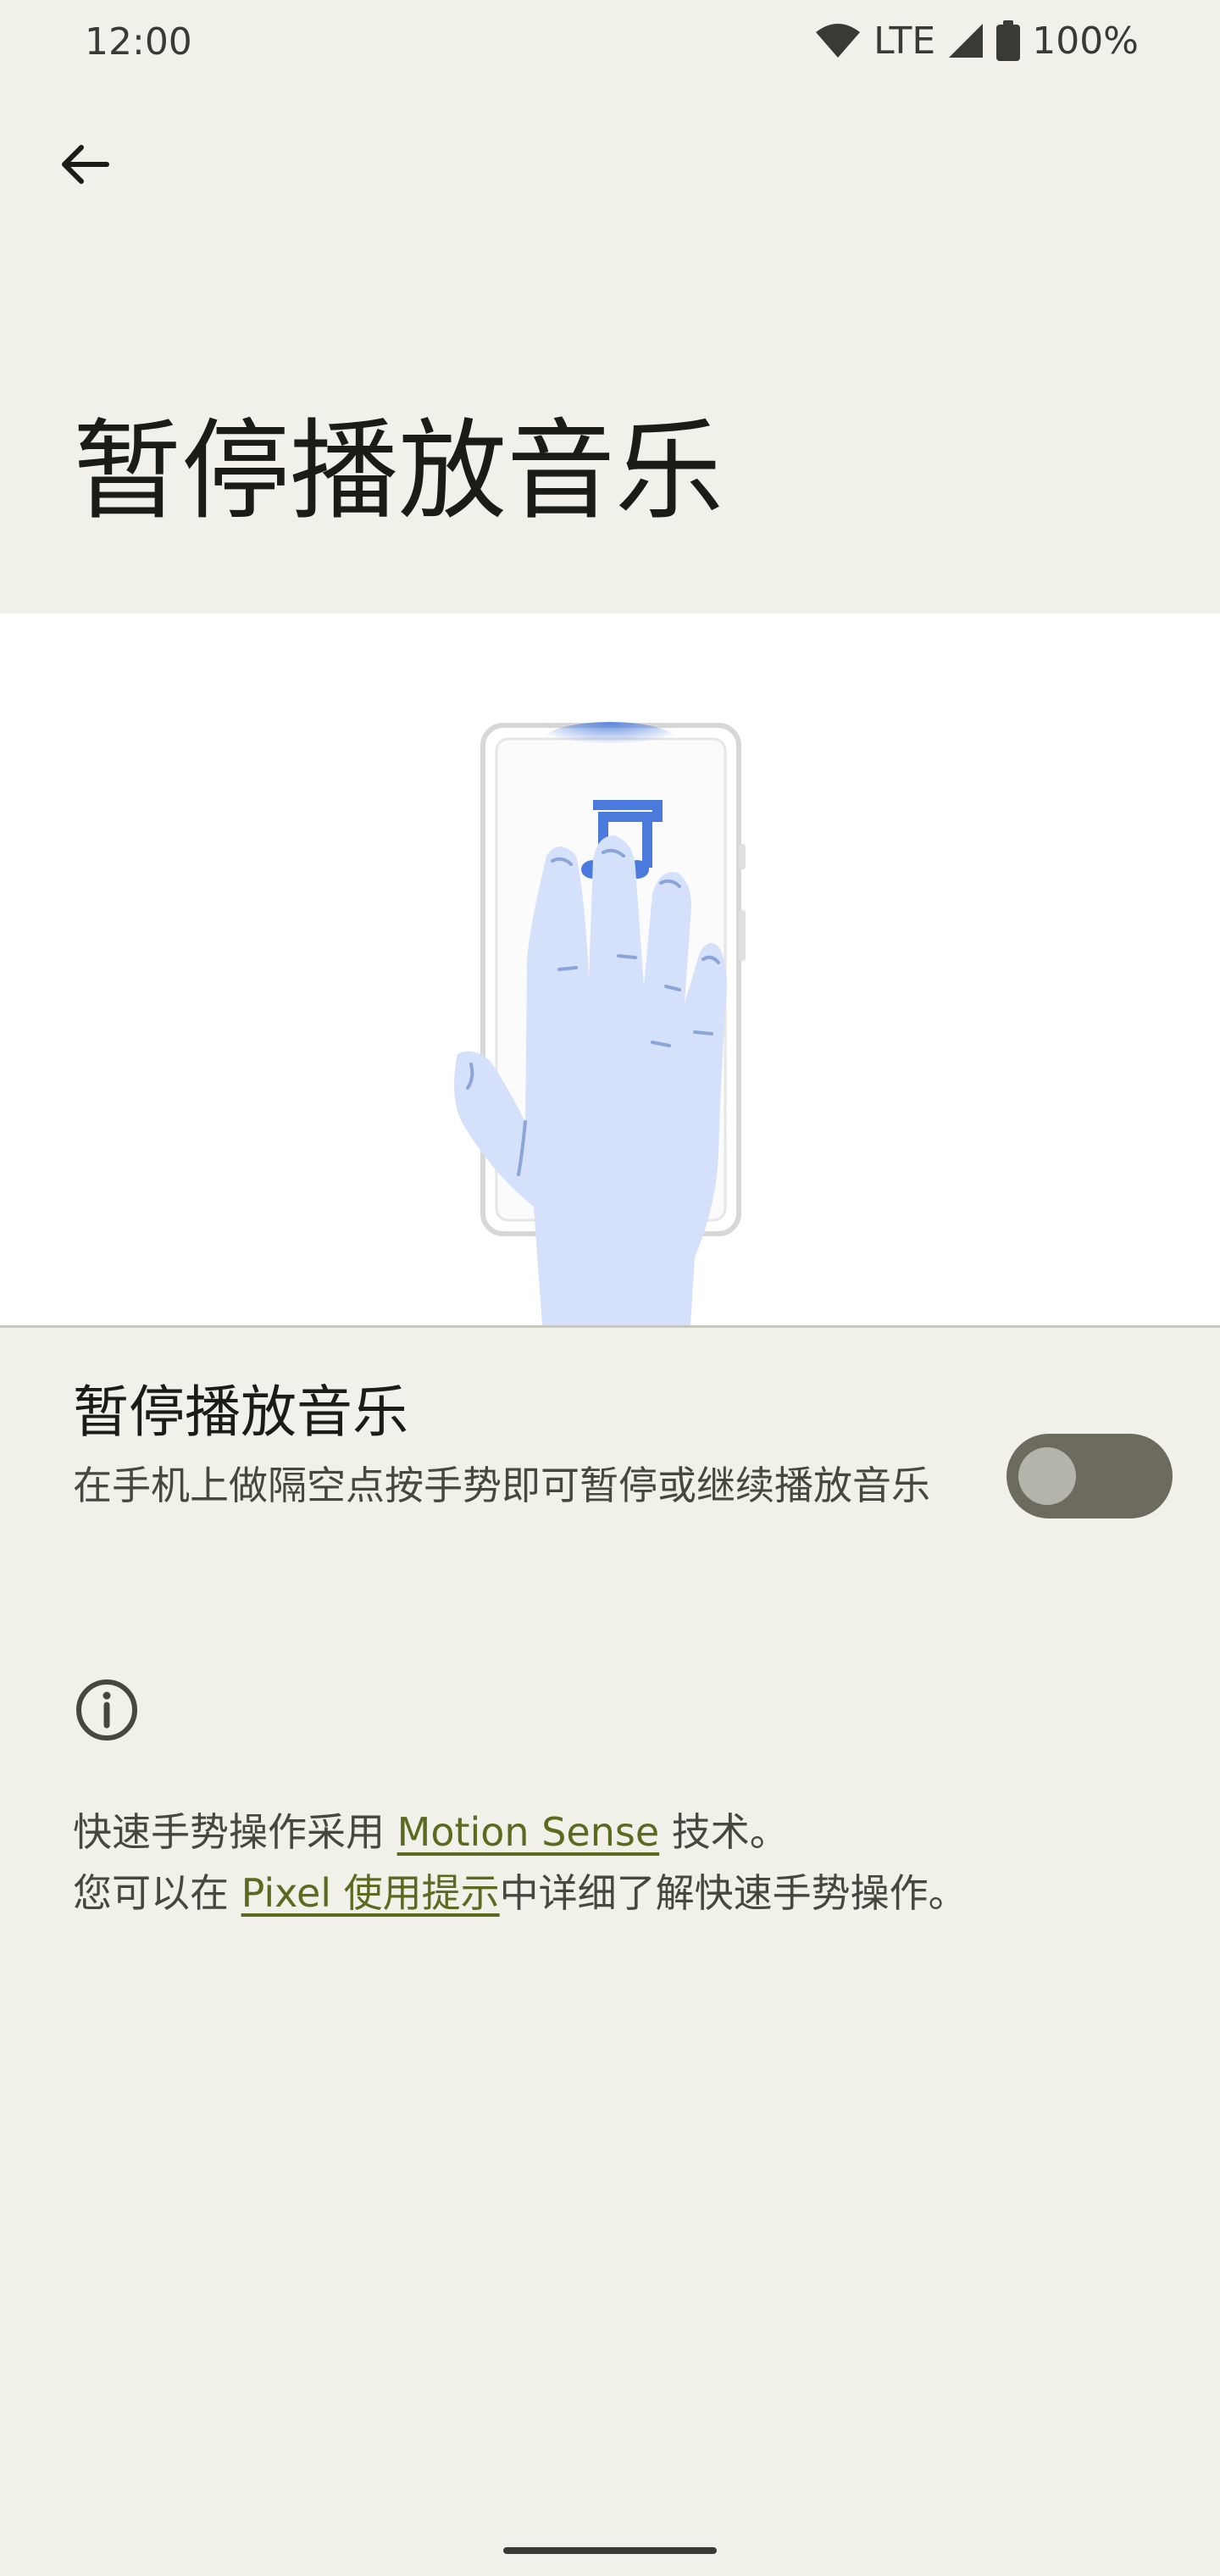 The width and height of the screenshot is (1220, 2576). What do you see at coordinates (838, 41) in the screenshot?
I see `wifi-icon` at bounding box center [838, 41].